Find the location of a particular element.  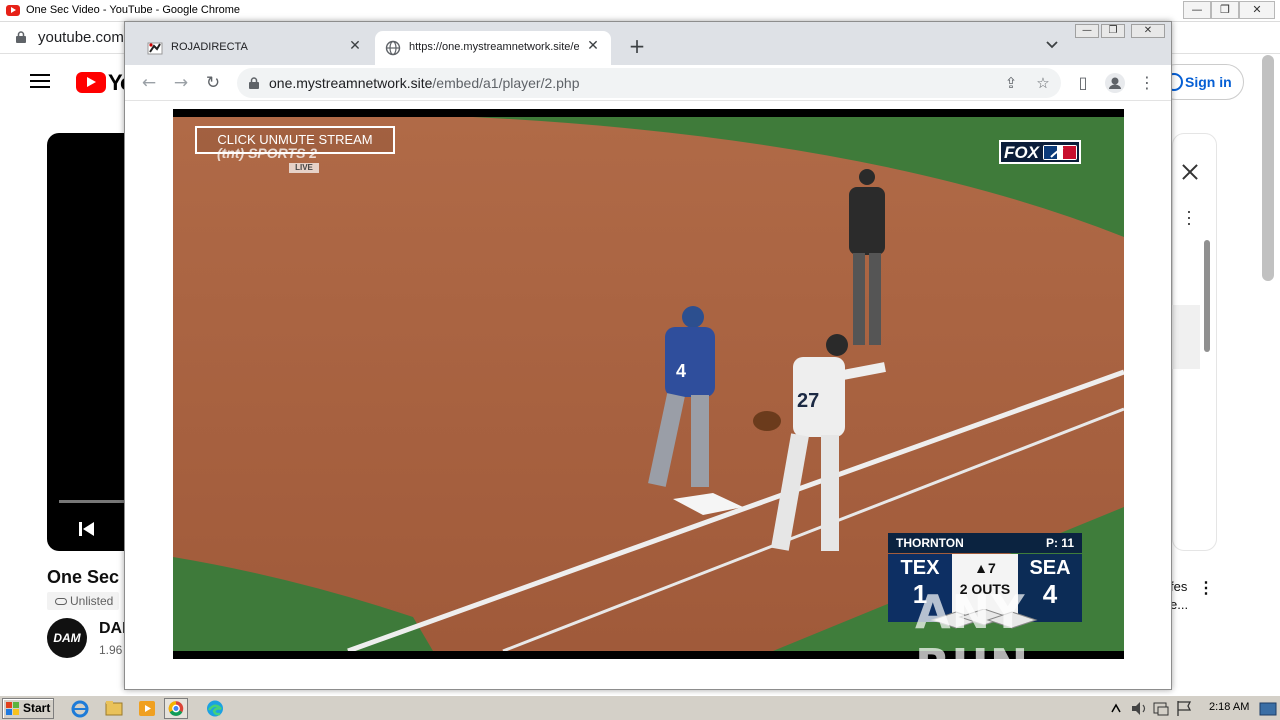

live-badge: LIVE is located at coordinates (304, 168).